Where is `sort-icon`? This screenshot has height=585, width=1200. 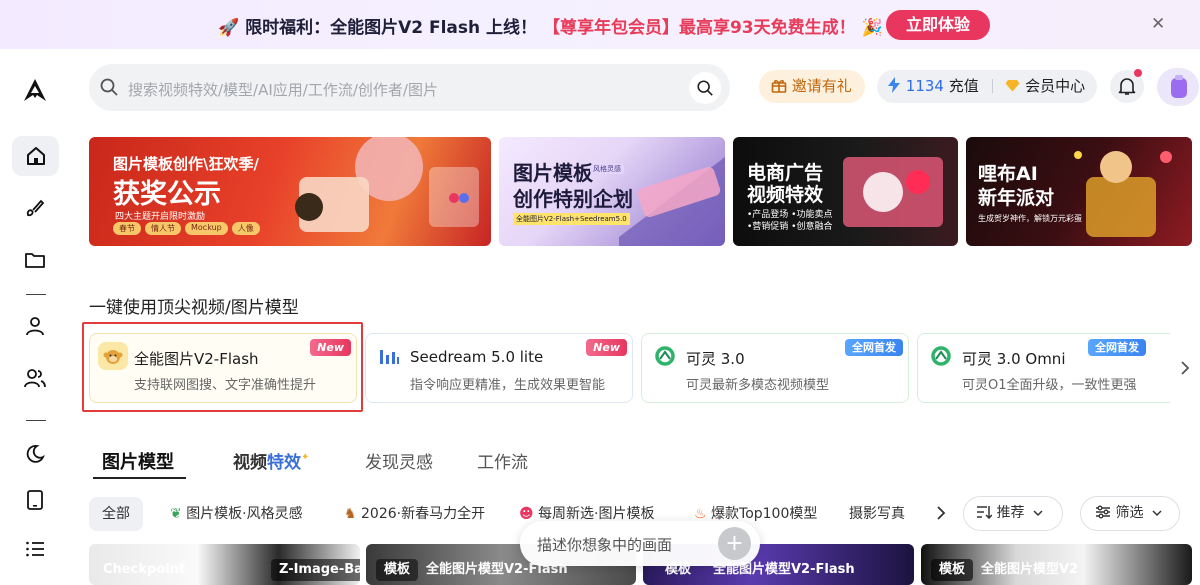 sort-icon is located at coordinates (986, 513).